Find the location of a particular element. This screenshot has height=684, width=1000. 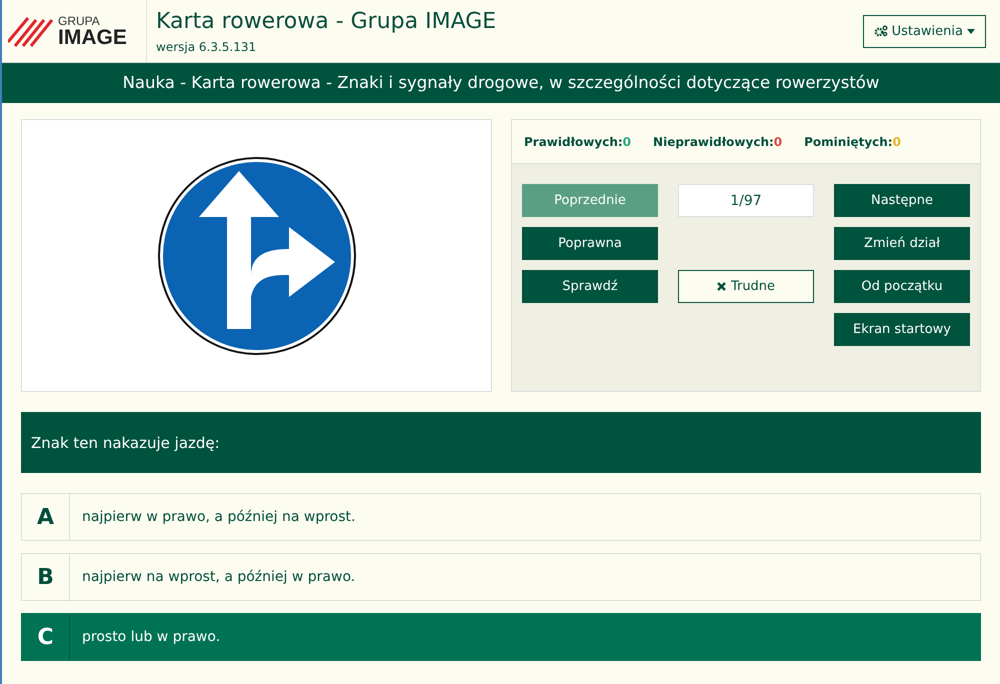

close-icon is located at coordinates (721, 286).